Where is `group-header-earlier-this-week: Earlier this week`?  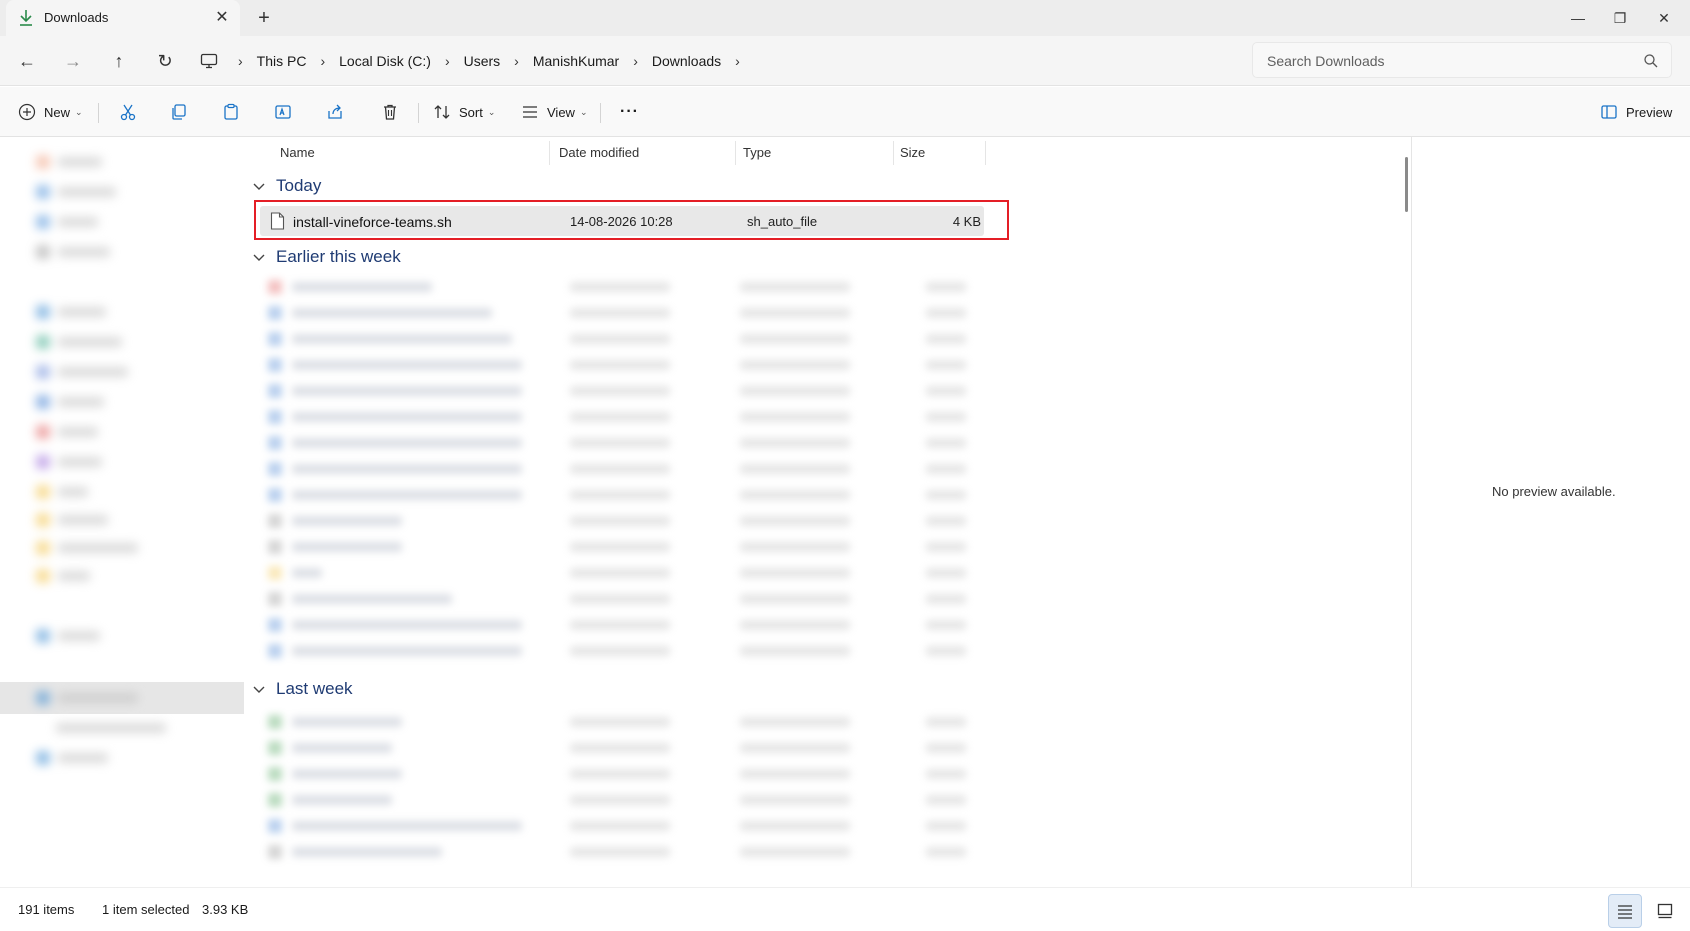 group-header-earlier-this-week: Earlier this week is located at coordinates (326, 257).